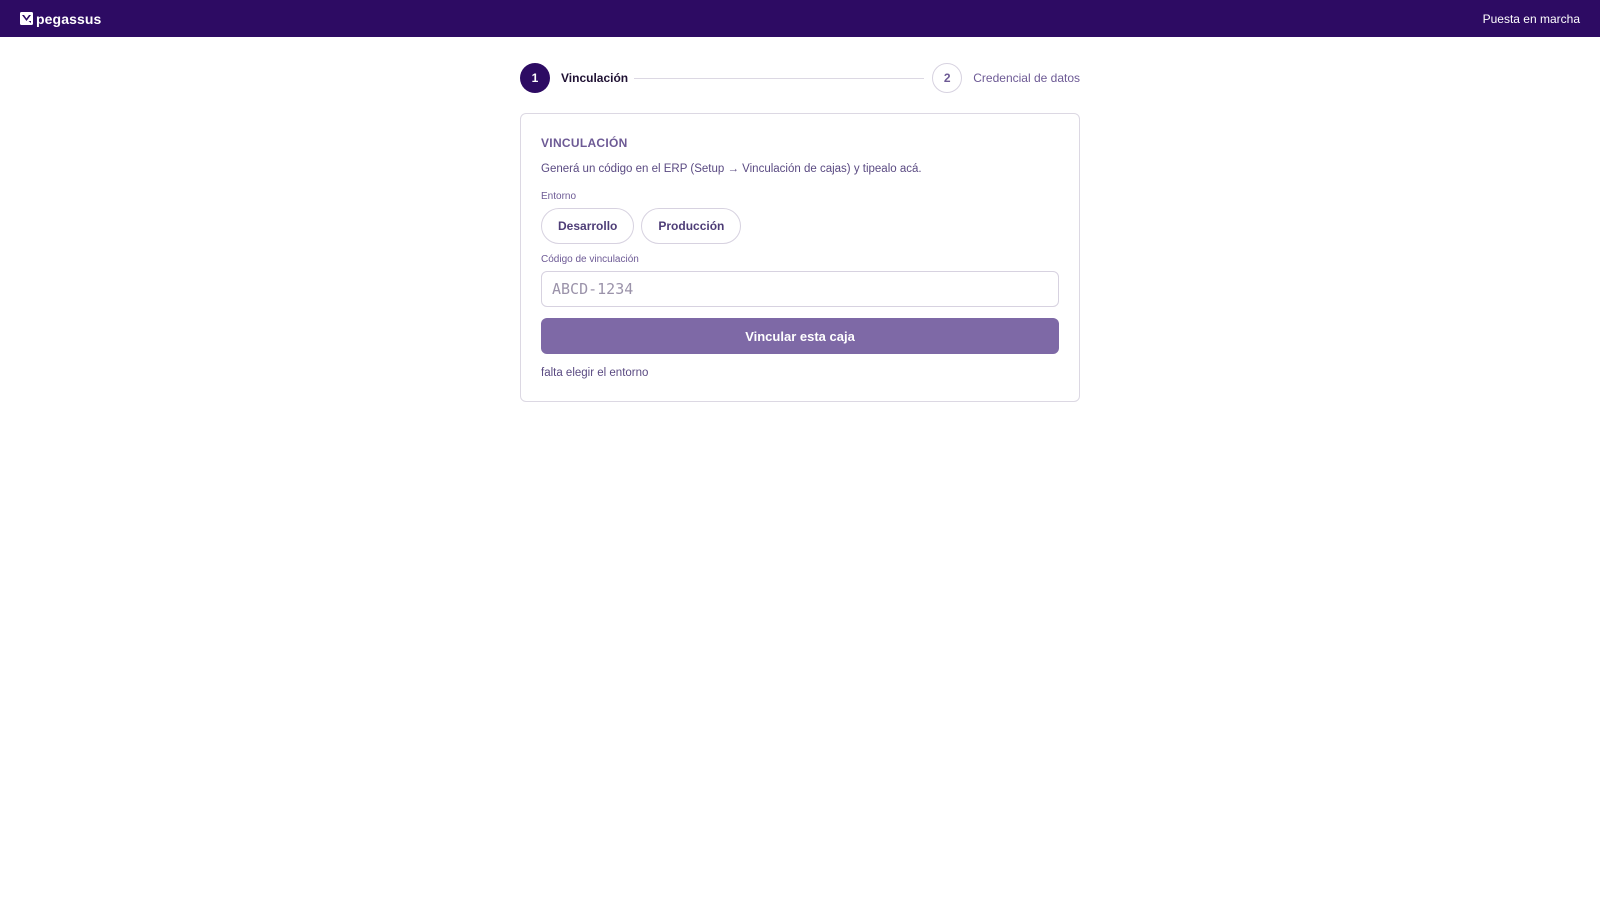 The height and width of the screenshot is (900, 1600). What do you see at coordinates (800, 336) in the screenshot?
I see `link-box-button: Vincular esta caja` at bounding box center [800, 336].